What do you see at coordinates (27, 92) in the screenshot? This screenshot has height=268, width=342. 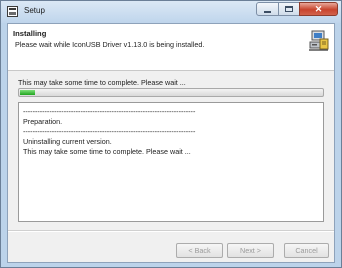 I see `progress-fill` at bounding box center [27, 92].